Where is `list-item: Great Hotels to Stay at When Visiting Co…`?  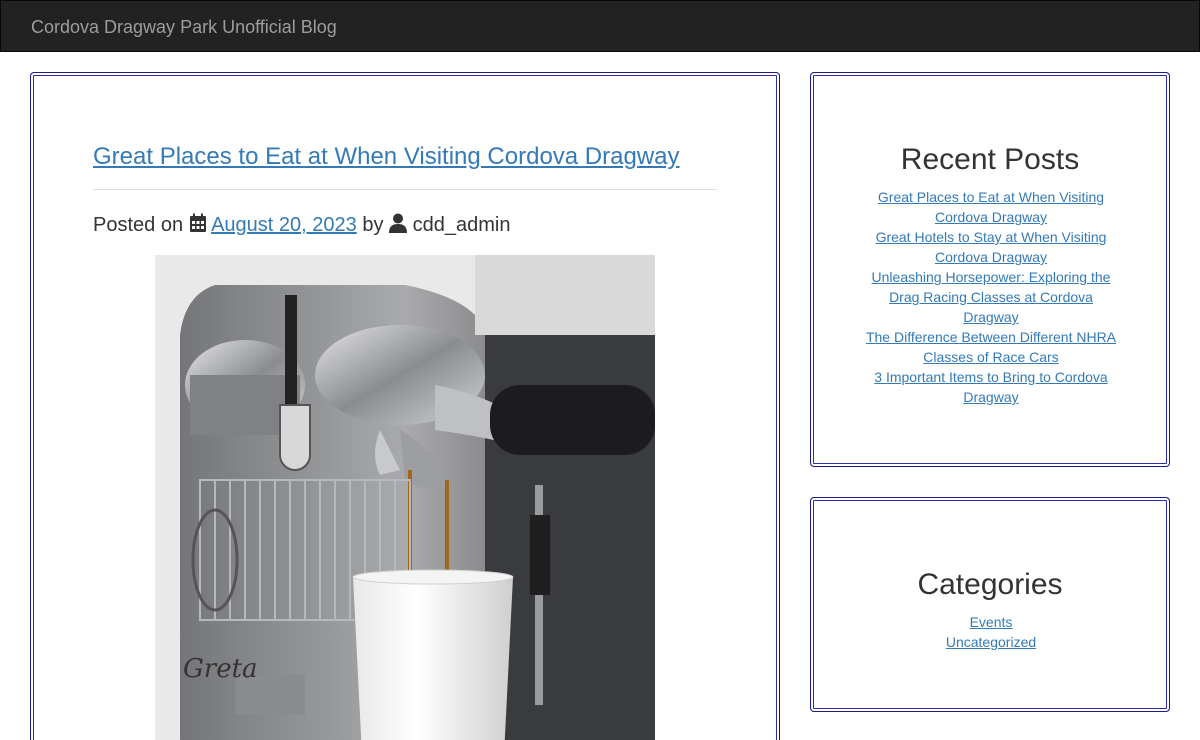
list-item: Great Hotels to Stay at When Visiting Co… is located at coordinates (991, 247).